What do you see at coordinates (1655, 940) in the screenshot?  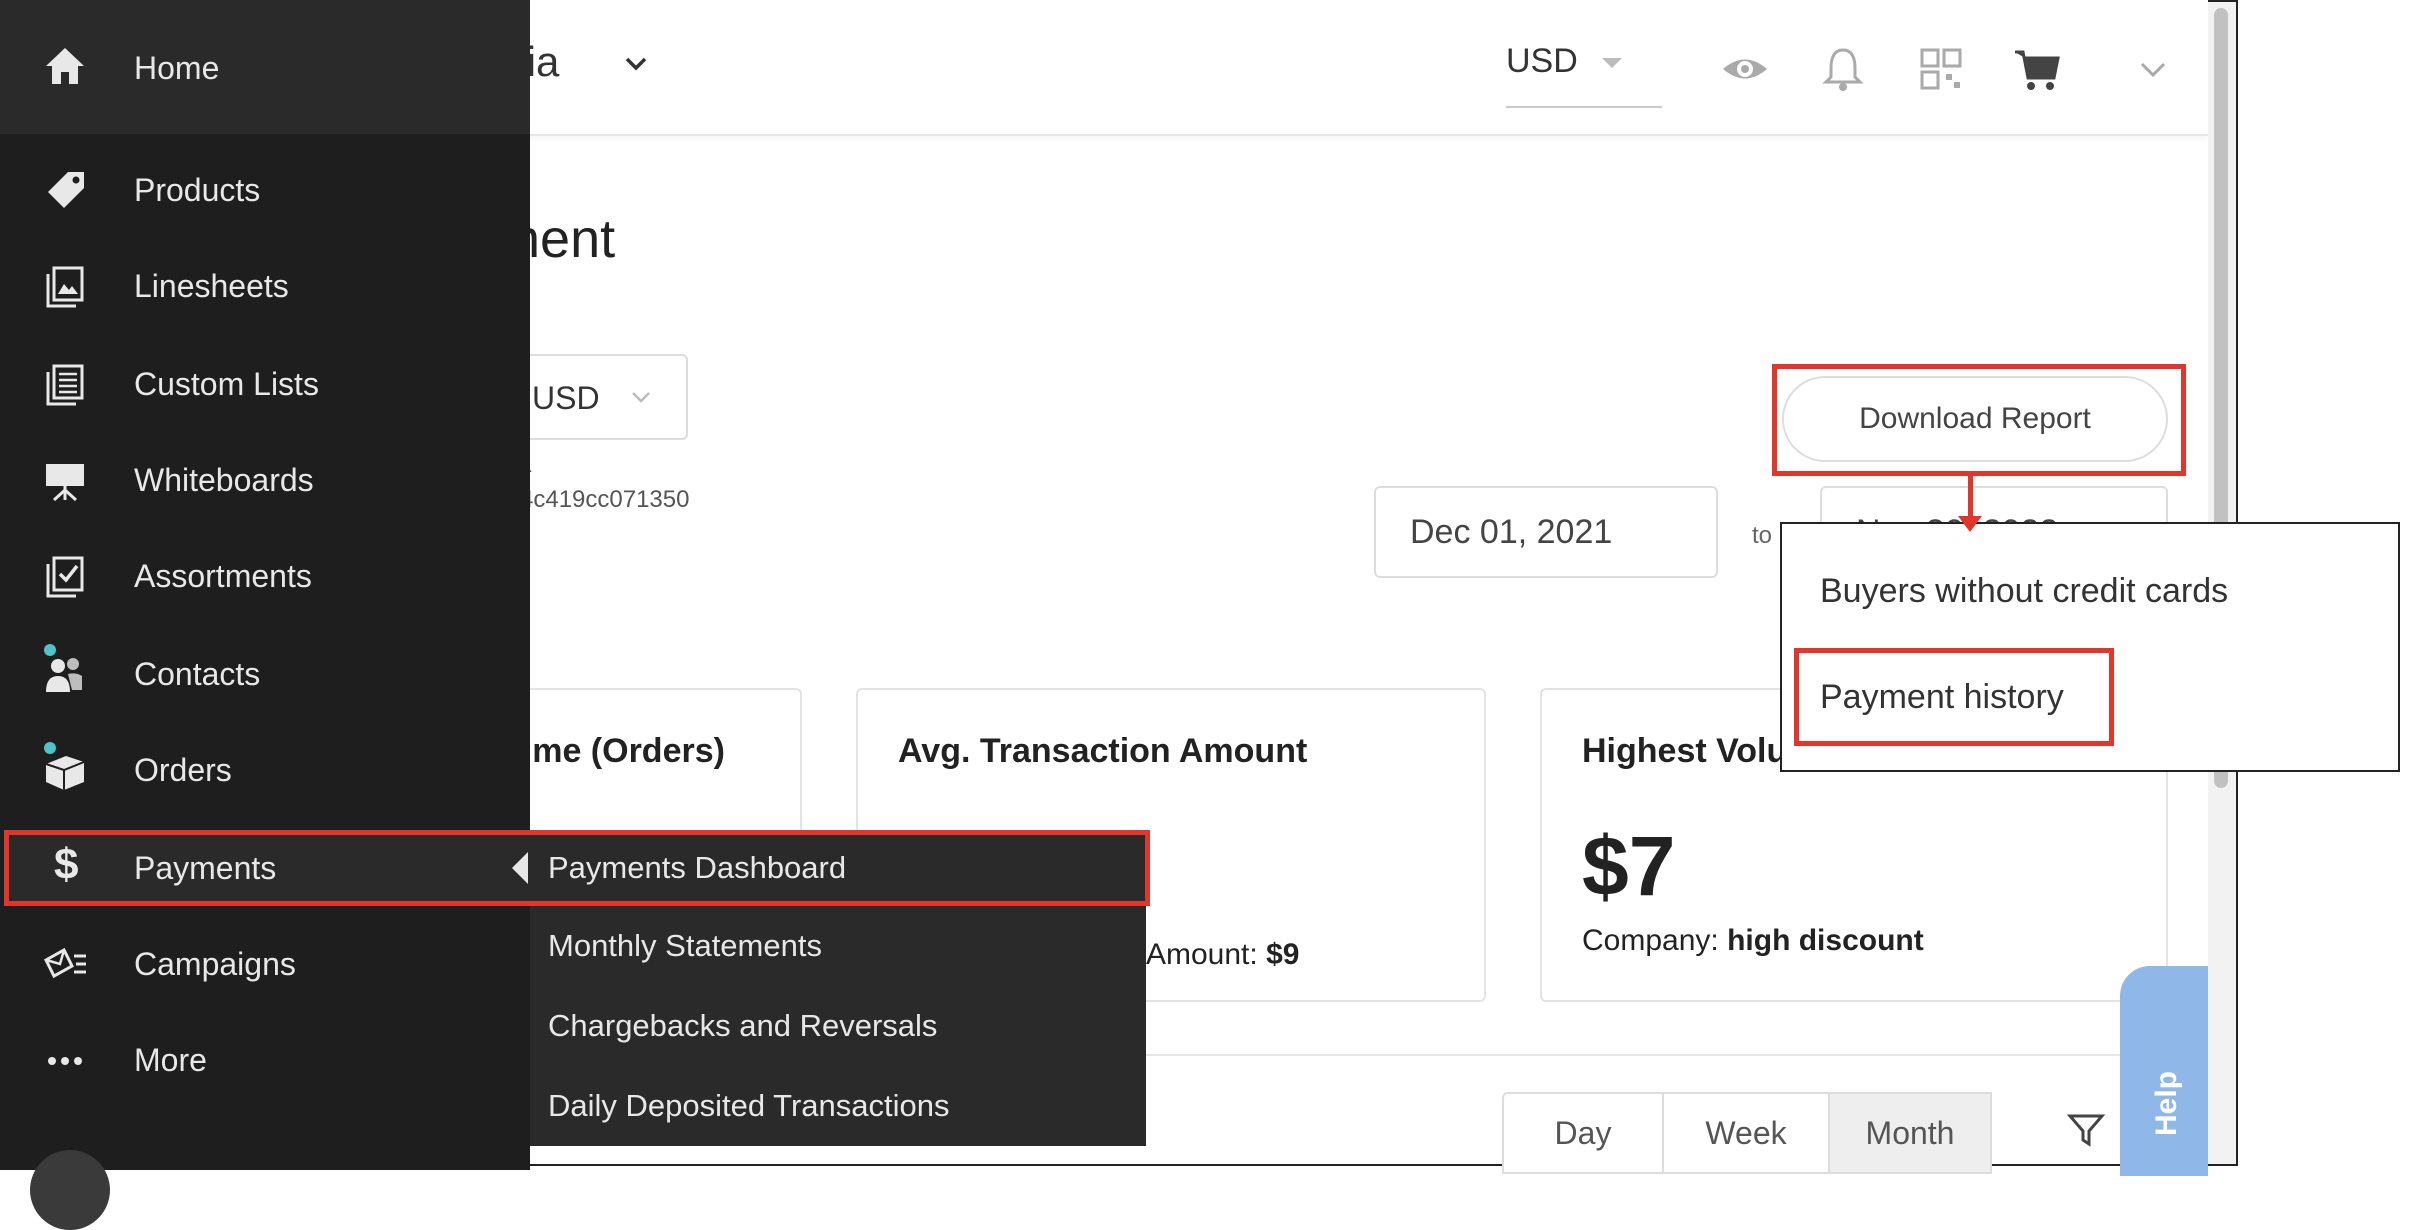 I see `card-sub-label: Company:` at bounding box center [1655, 940].